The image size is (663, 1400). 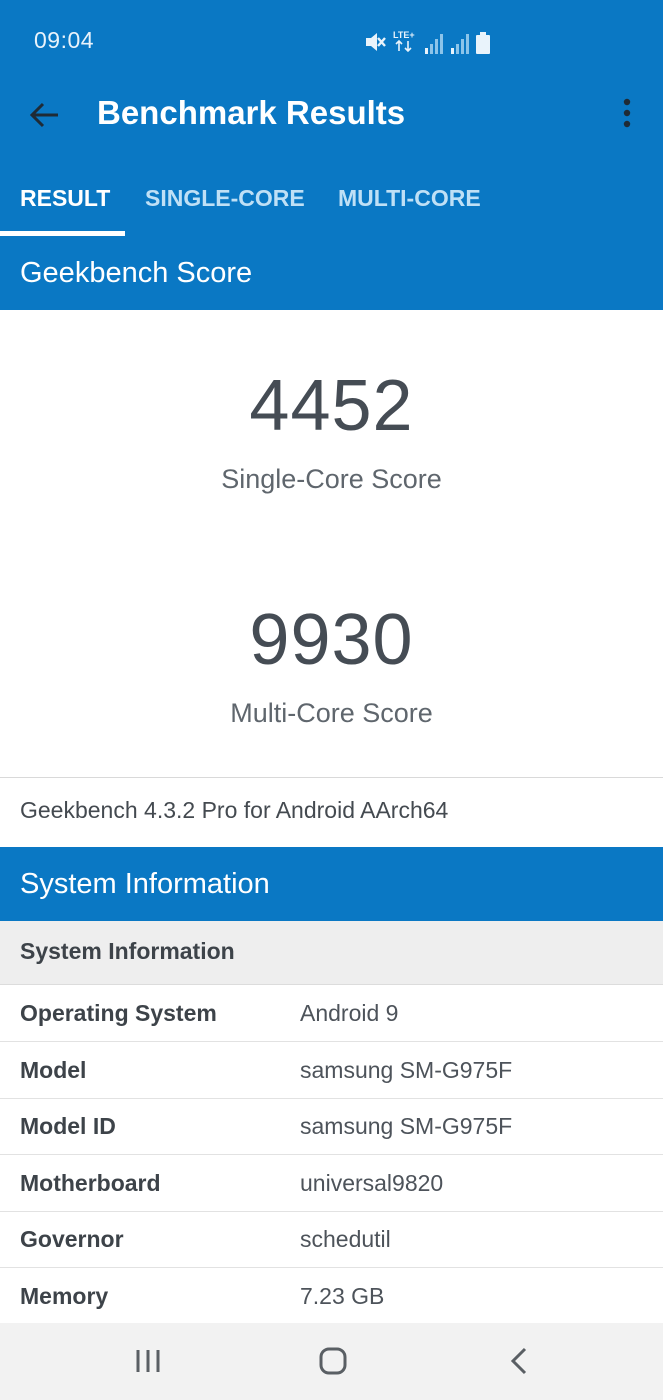 What do you see at coordinates (225, 198) in the screenshot?
I see `tab-single-core: SINGLE-CORE` at bounding box center [225, 198].